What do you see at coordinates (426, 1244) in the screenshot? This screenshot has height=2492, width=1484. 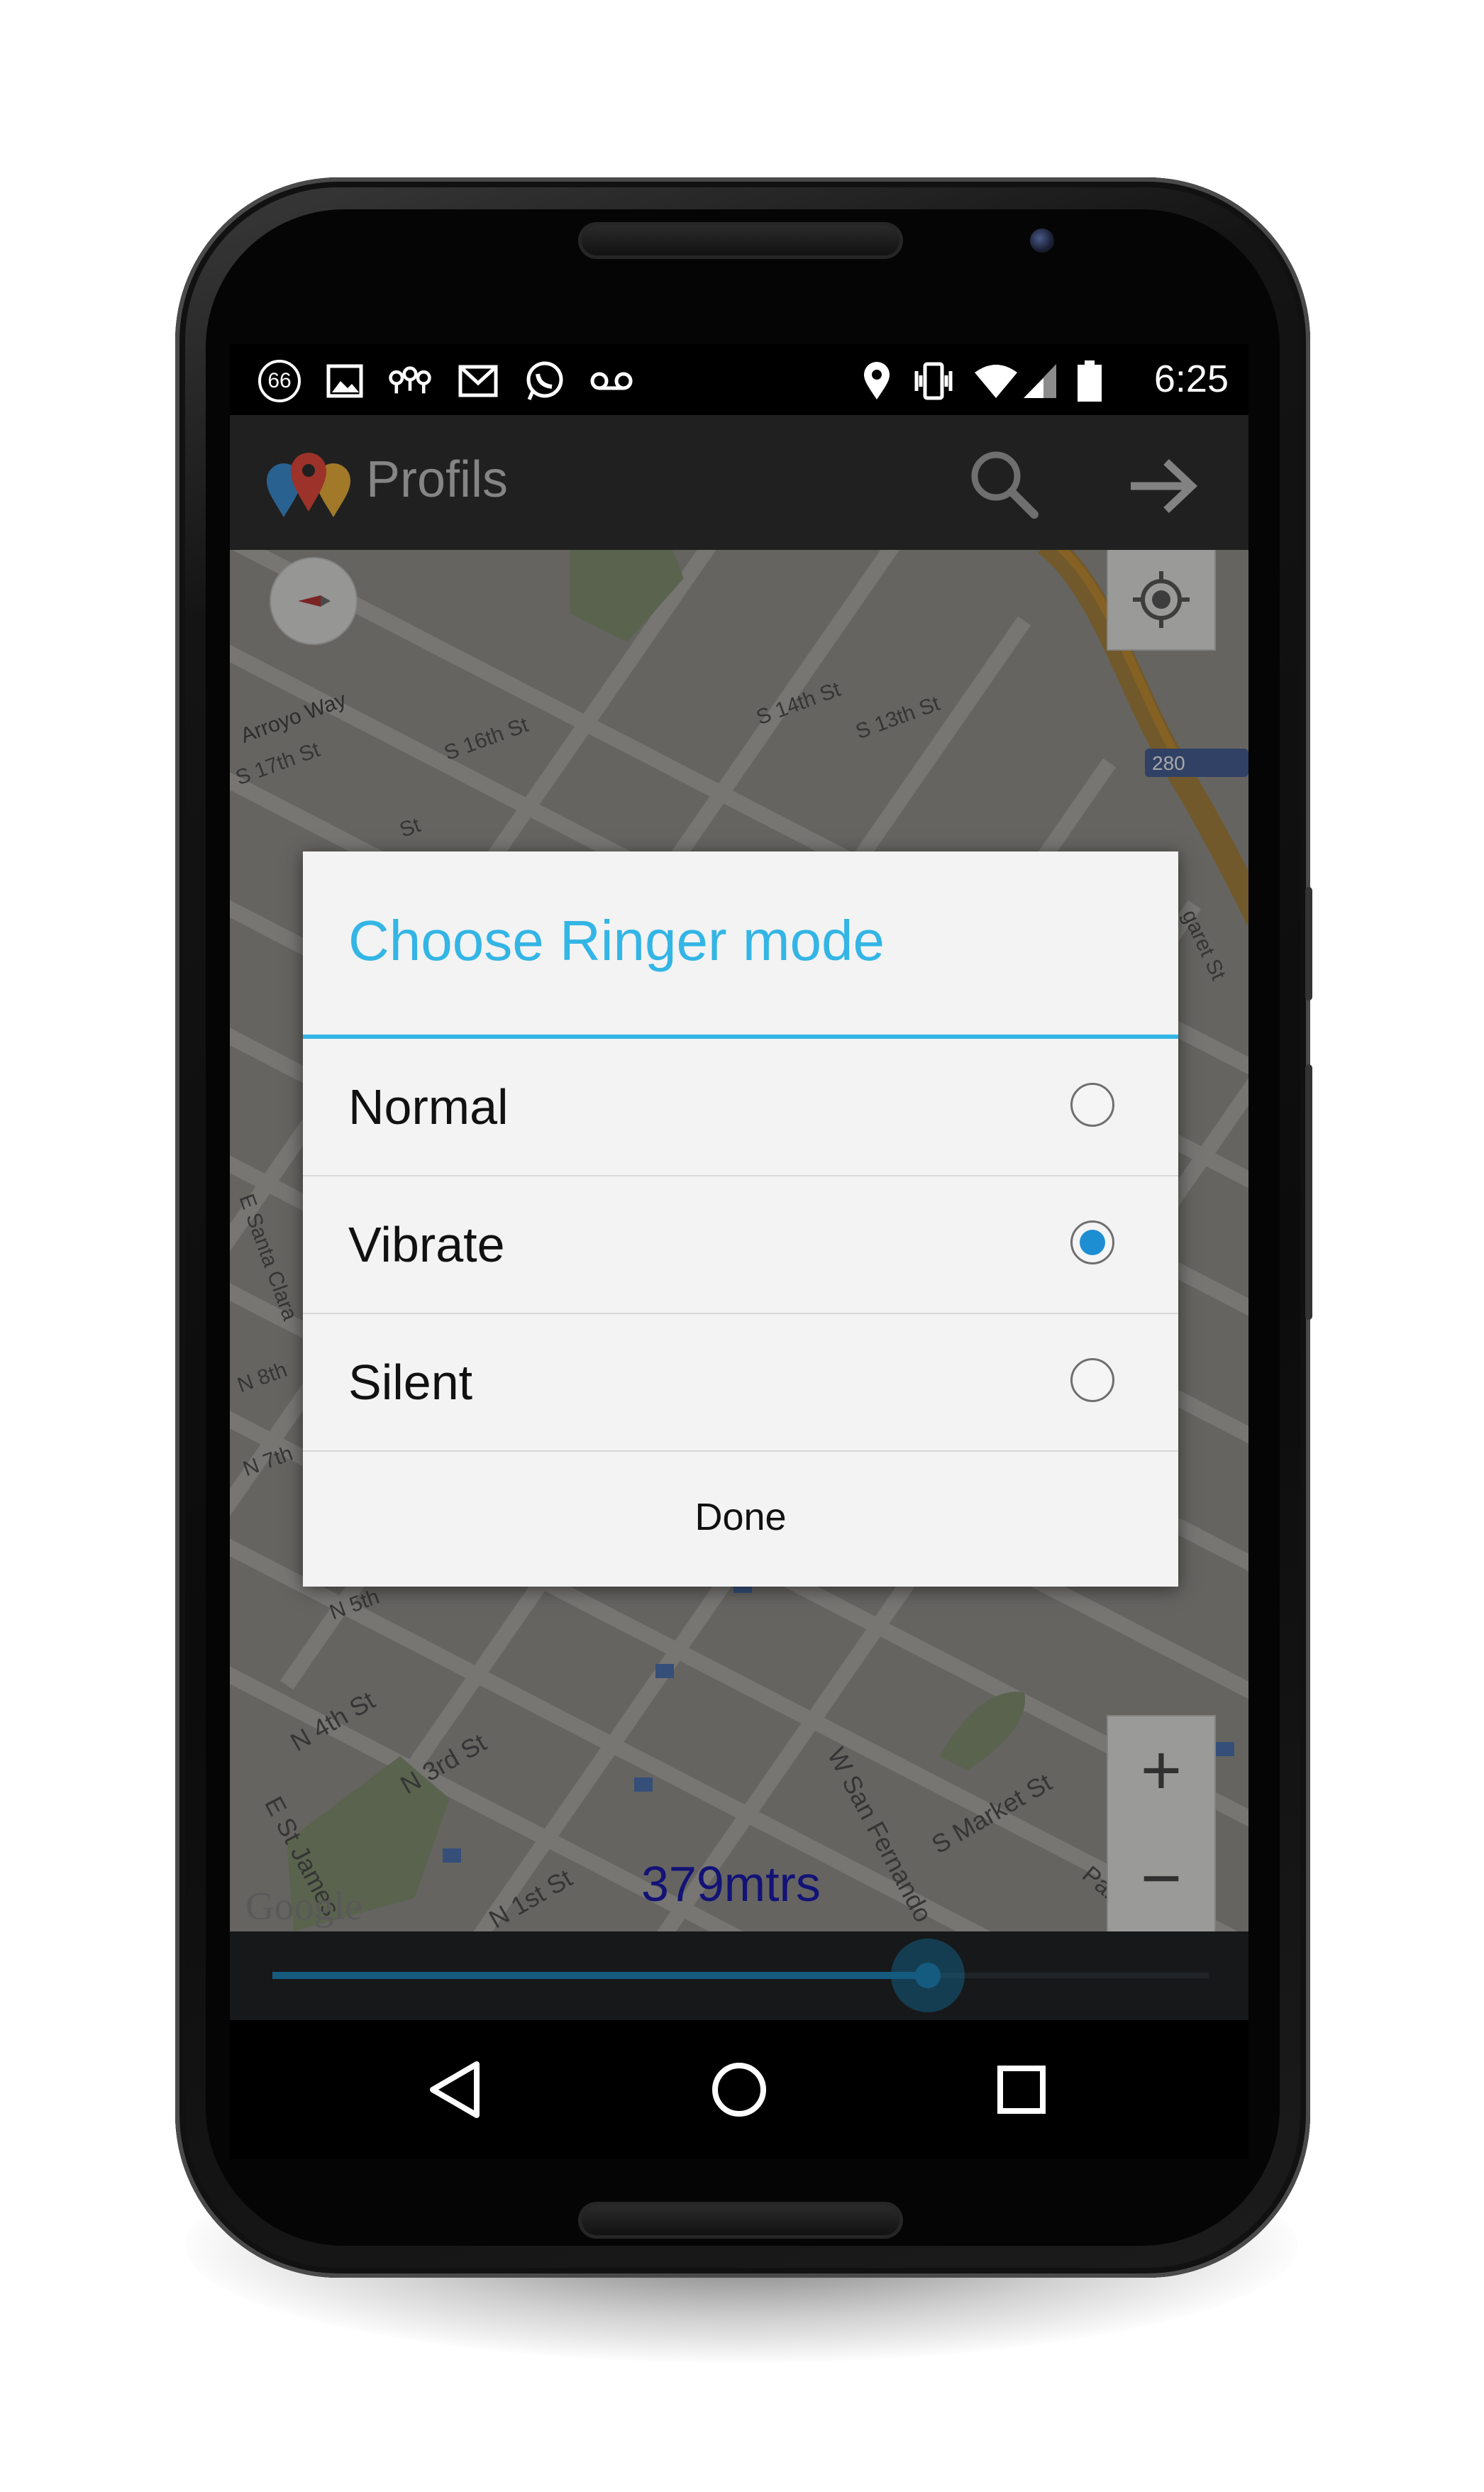 I see `option-label: Vibrate` at bounding box center [426, 1244].